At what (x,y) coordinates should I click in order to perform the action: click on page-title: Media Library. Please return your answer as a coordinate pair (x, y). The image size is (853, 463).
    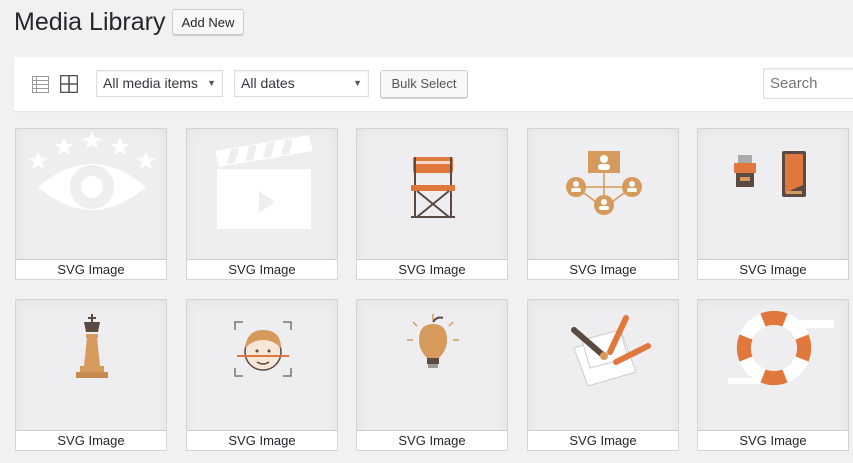
    Looking at the image, I should click on (90, 22).